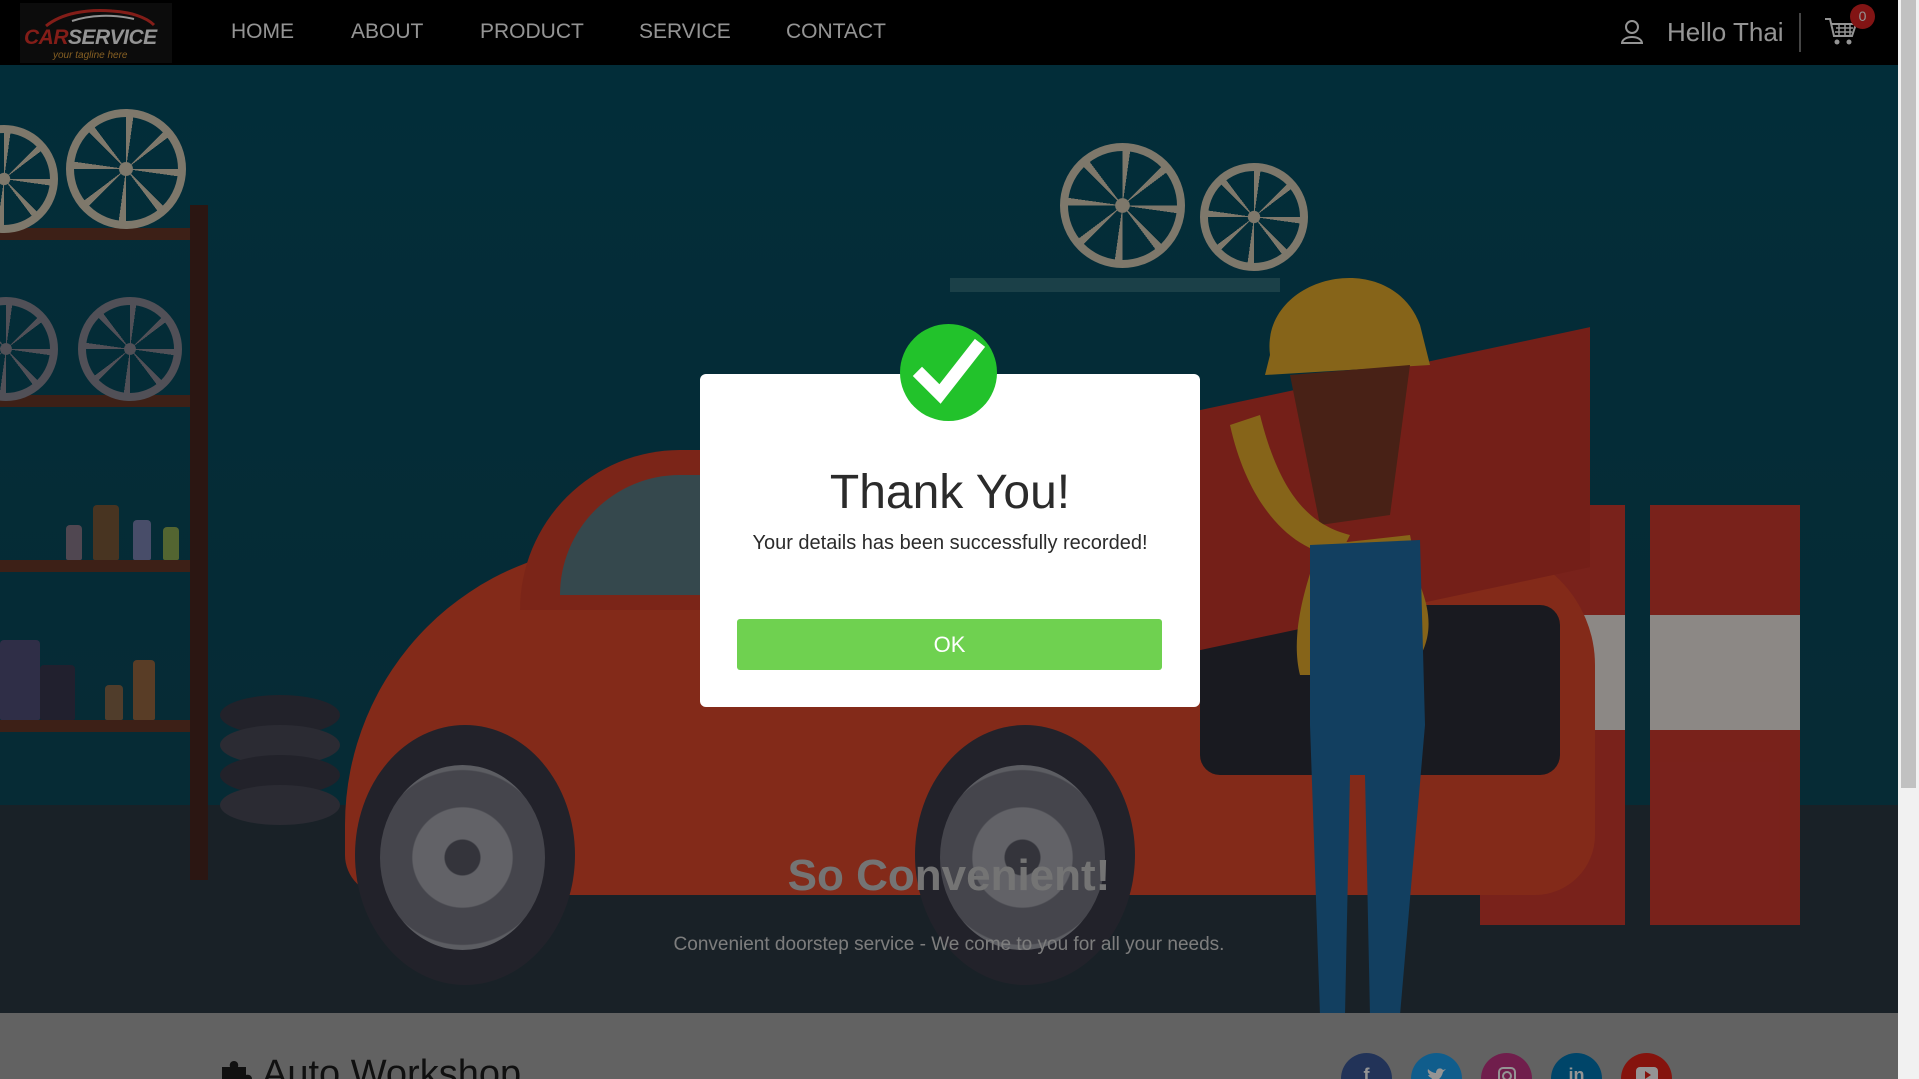  Describe the element at coordinates (1908, 394) in the screenshot. I see `scrollbar-thumb` at that location.